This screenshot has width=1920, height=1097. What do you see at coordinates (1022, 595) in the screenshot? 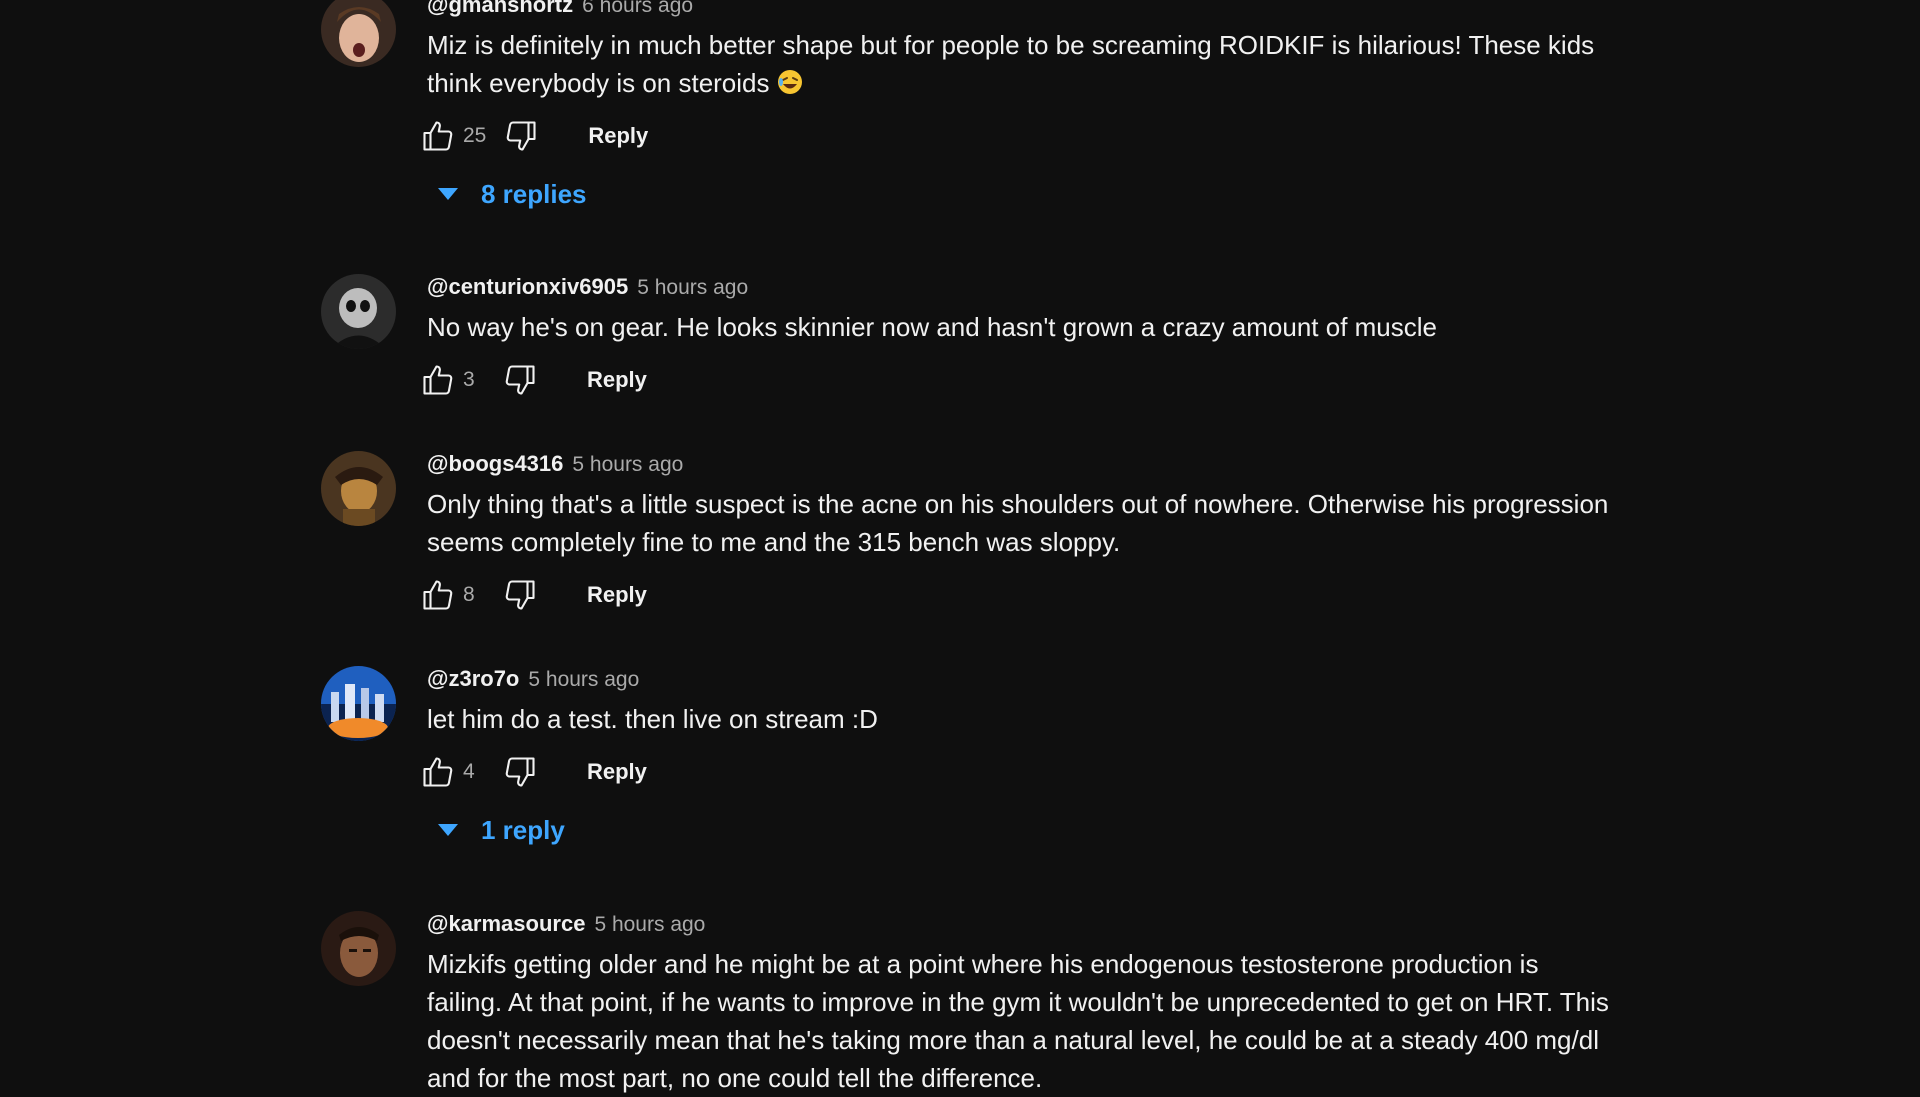
I see `comment-actions: 8 Reply` at bounding box center [1022, 595].